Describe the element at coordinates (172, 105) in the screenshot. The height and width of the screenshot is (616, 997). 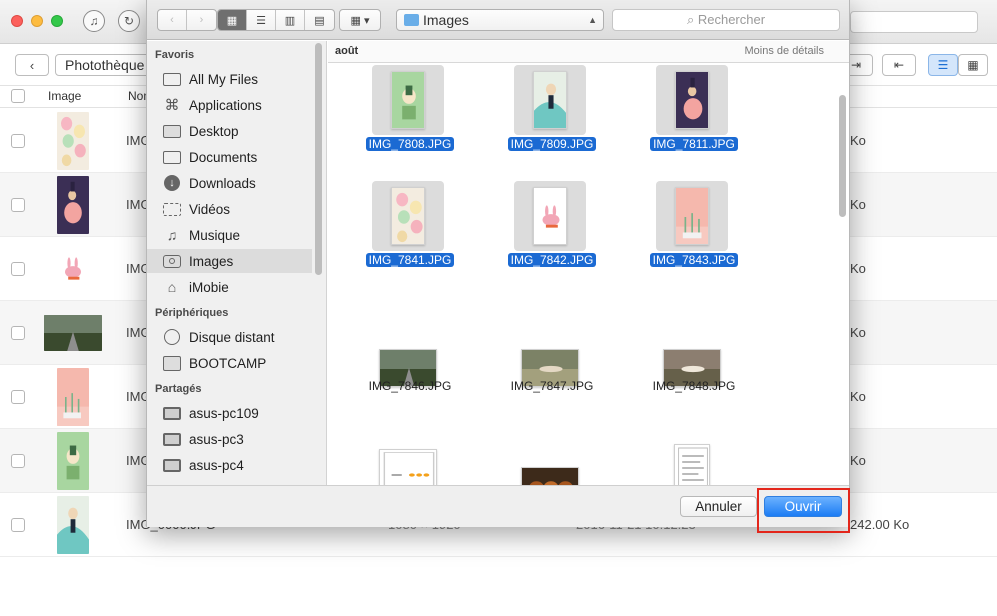
I see `applications-icon: ⌘` at that location.